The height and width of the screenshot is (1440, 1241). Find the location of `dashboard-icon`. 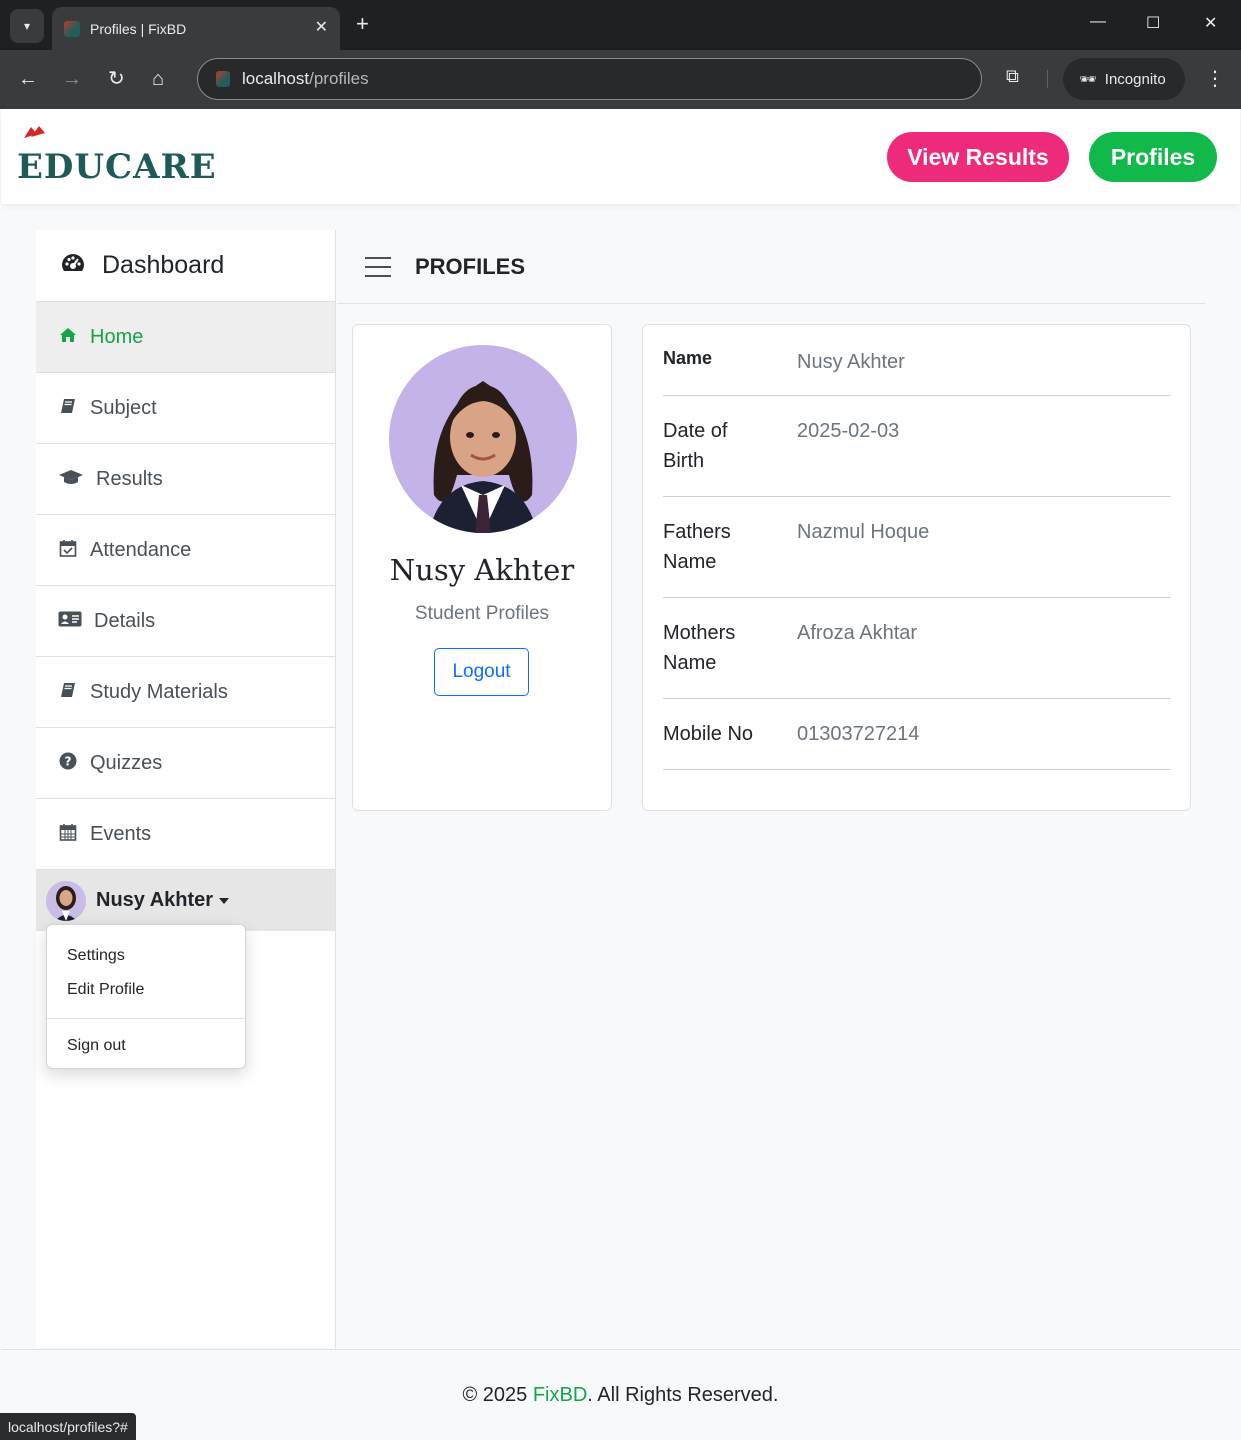

dashboard-icon is located at coordinates (73, 266).